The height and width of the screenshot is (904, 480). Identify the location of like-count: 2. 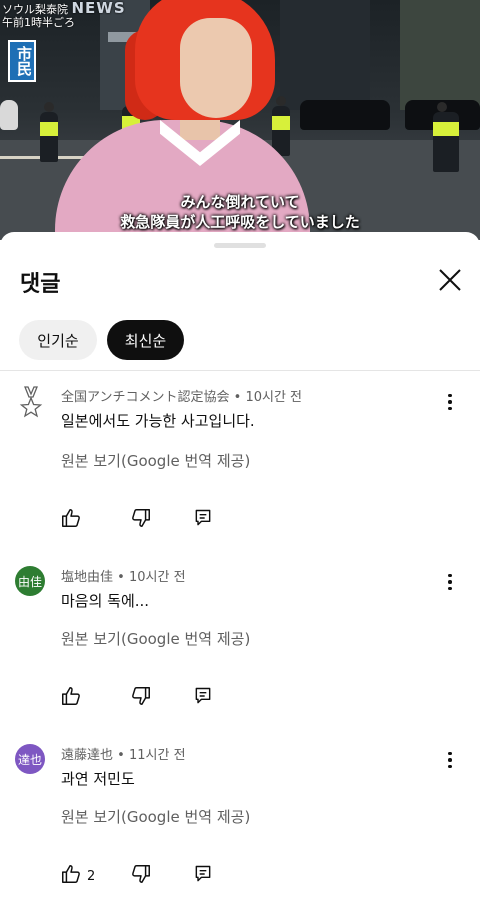
(91, 876).